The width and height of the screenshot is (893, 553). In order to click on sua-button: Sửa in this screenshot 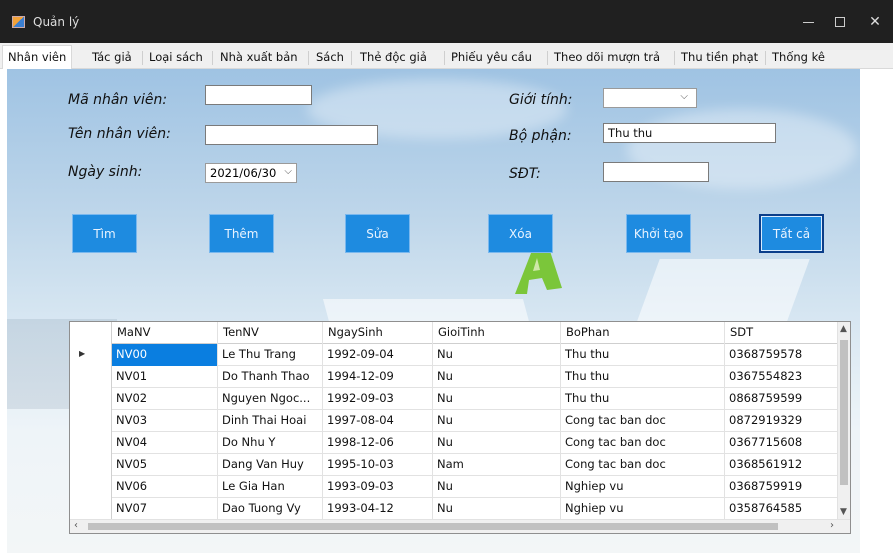, I will do `click(377, 233)`.